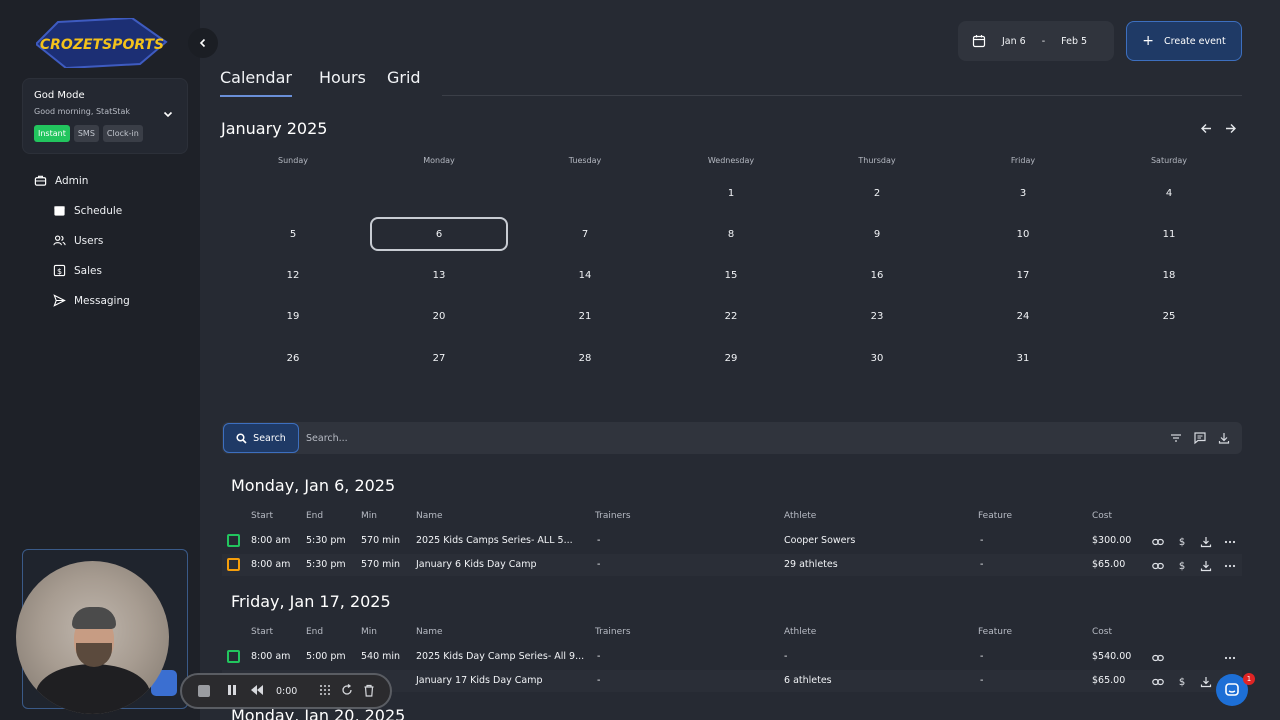 Image resolution: width=1280 pixels, height=720 pixels. What do you see at coordinates (293, 358) in the screenshot?
I see `calendar-day: 26` at bounding box center [293, 358].